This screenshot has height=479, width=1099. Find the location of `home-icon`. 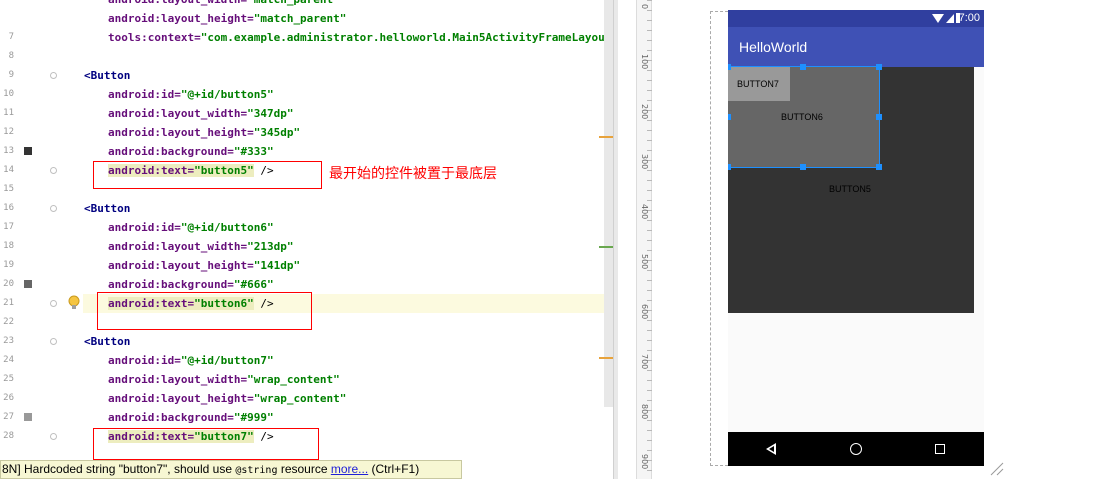

home-icon is located at coordinates (856, 449).